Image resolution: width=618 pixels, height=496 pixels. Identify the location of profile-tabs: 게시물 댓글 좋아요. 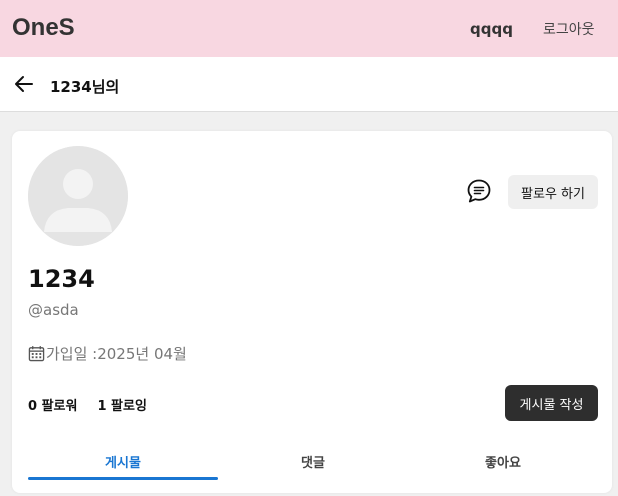
(313, 462).